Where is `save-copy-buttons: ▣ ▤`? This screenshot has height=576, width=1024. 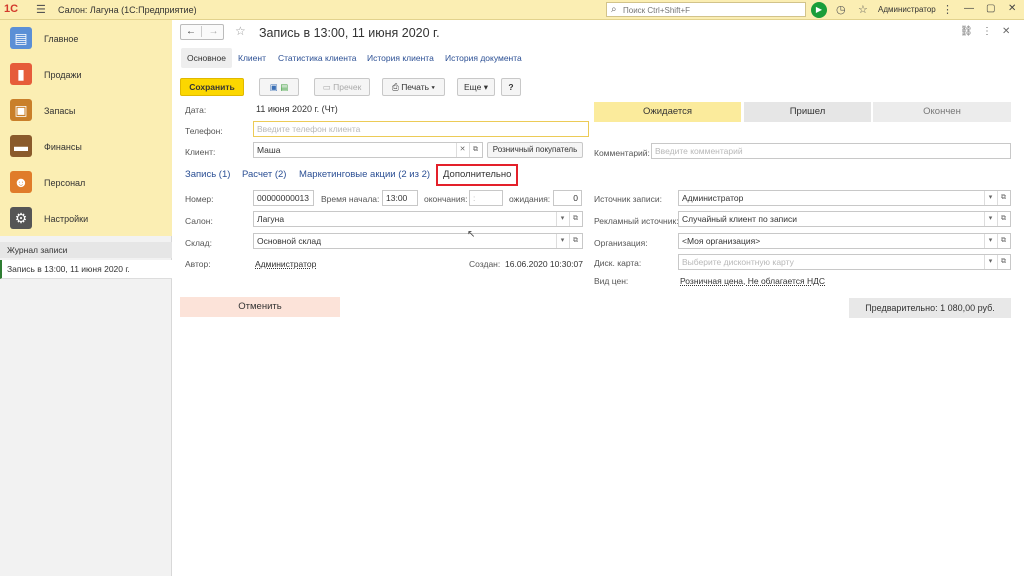
save-copy-buttons: ▣ ▤ is located at coordinates (279, 87).